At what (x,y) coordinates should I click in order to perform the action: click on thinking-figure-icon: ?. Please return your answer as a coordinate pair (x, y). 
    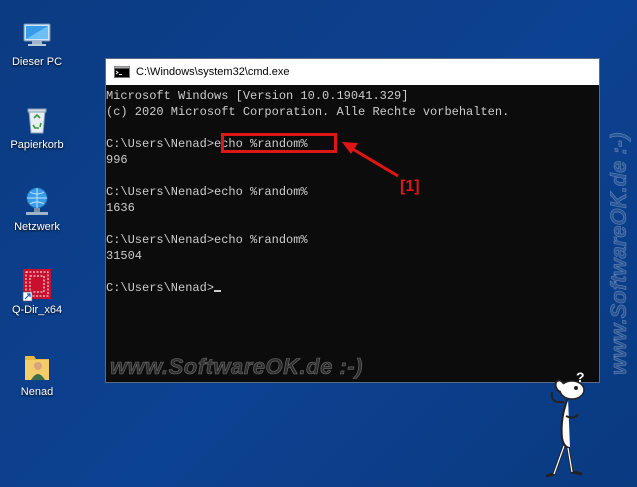
    Looking at the image, I should click on (565, 423).